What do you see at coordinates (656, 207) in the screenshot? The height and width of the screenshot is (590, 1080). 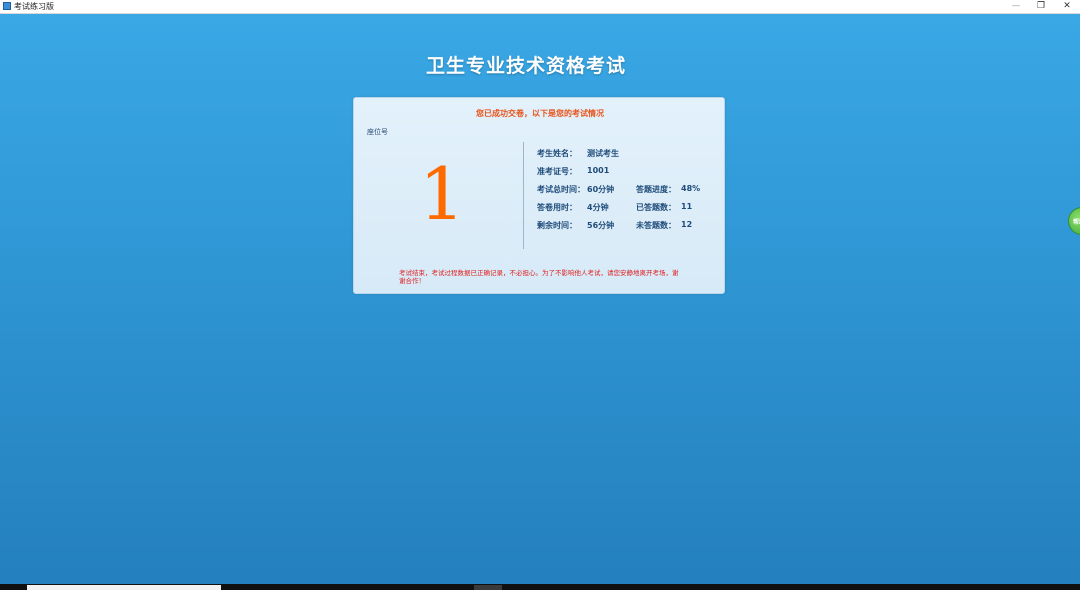 I see `answered-label: 已答题数：` at bounding box center [656, 207].